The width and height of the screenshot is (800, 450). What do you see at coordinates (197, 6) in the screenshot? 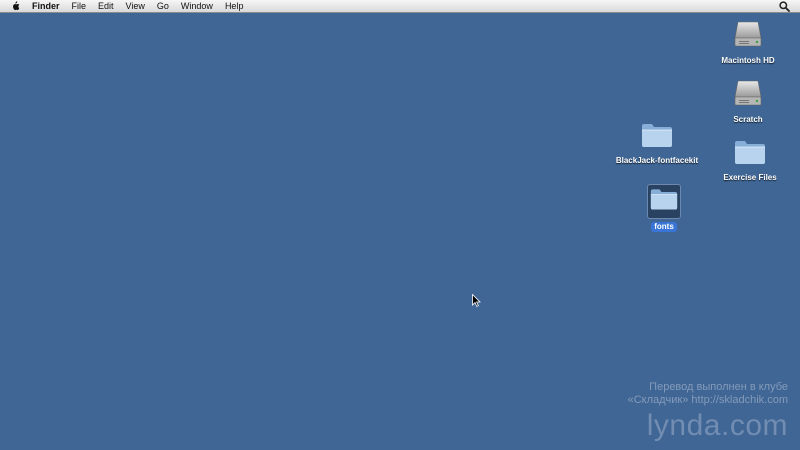
I see `menu-window: Window` at bounding box center [197, 6].